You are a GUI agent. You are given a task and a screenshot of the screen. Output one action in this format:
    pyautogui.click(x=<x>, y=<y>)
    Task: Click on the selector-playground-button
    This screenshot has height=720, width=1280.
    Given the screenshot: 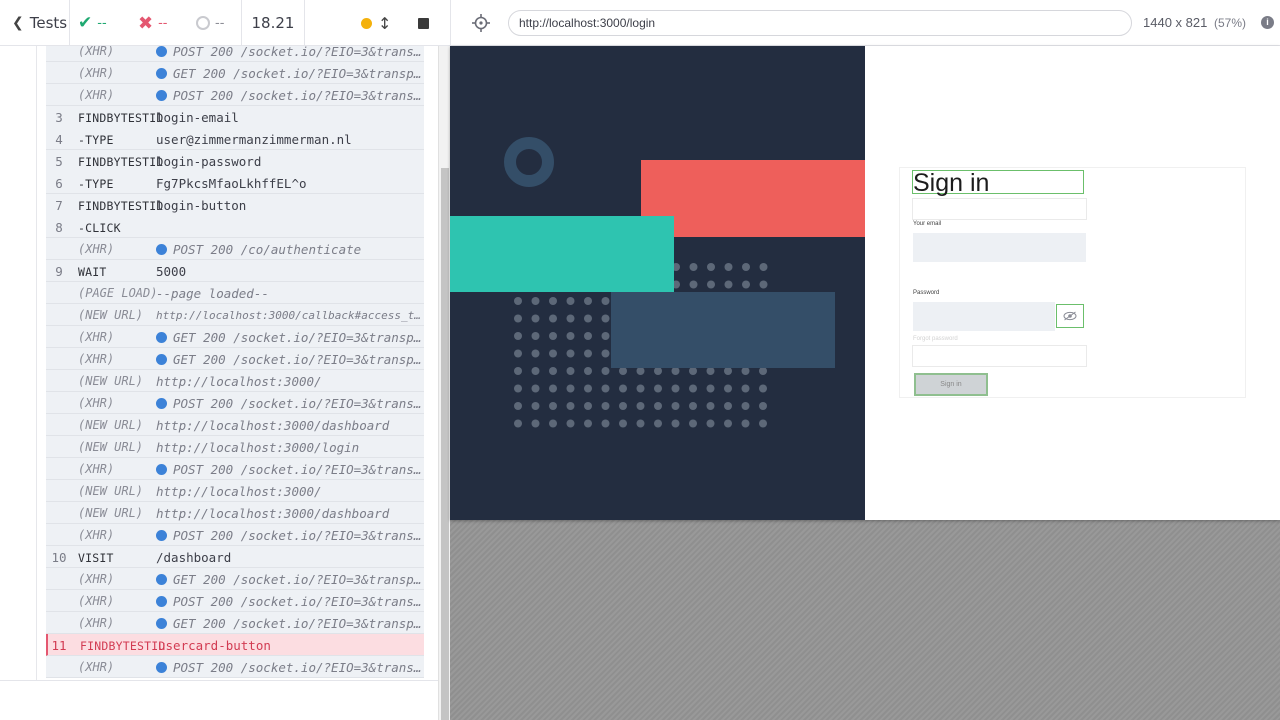 What is the action you would take?
    pyautogui.click(x=481, y=23)
    